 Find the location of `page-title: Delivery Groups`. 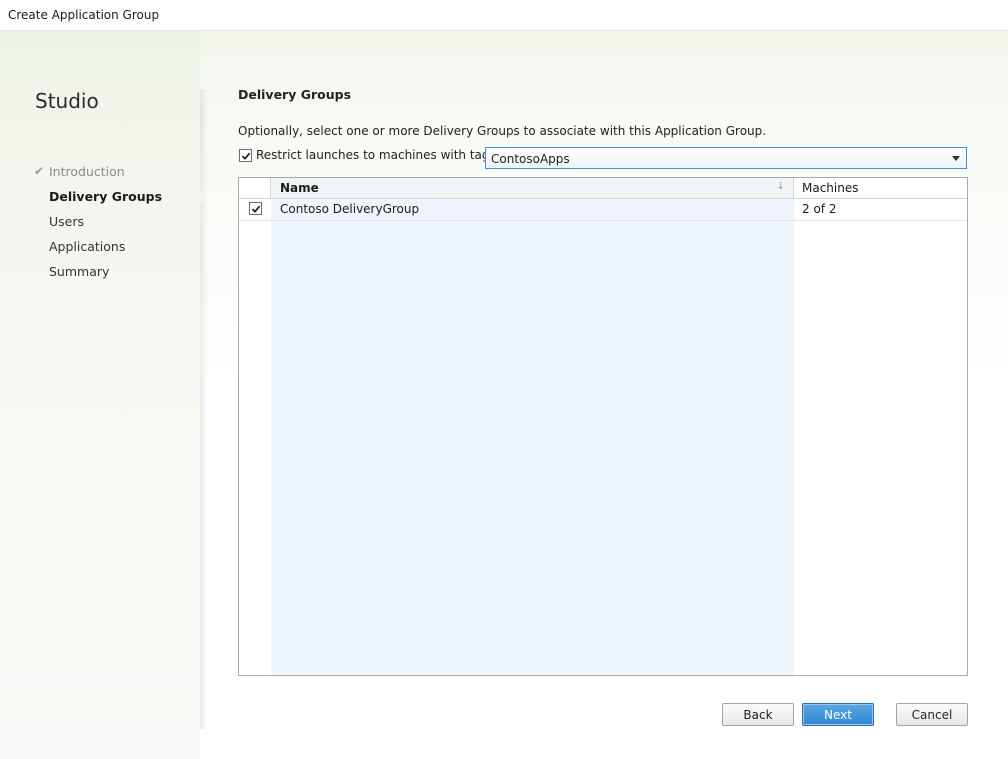

page-title: Delivery Groups is located at coordinates (295, 94).